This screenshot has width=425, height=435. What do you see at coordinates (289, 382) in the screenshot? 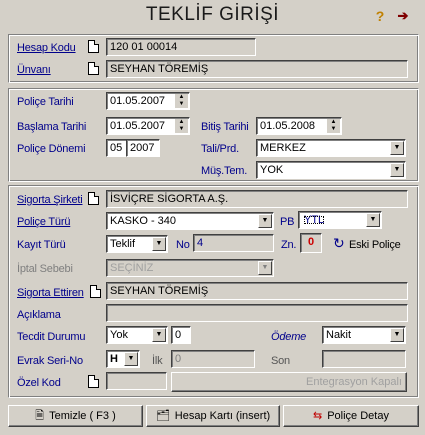
I see `entegrasyon-button: Entegrasyon Kapalı` at bounding box center [289, 382].